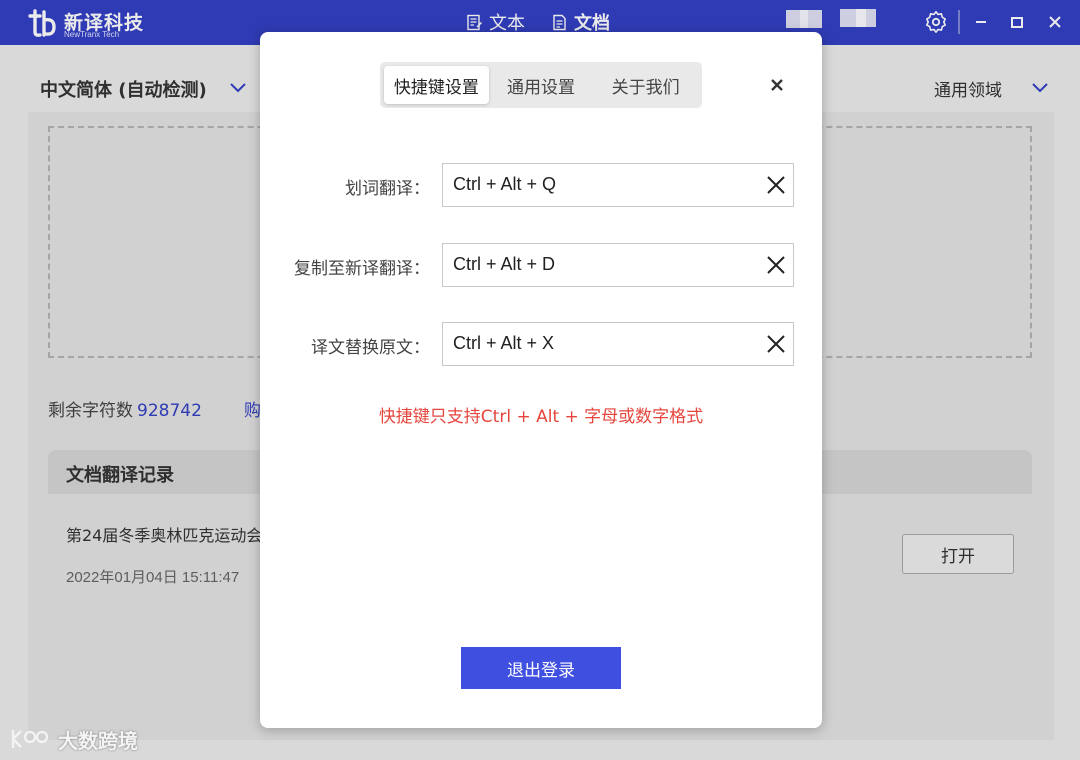  Describe the element at coordinates (618, 185) in the screenshot. I see `shortcut-field-select-translate: Ctrl + Alt + Q` at that location.